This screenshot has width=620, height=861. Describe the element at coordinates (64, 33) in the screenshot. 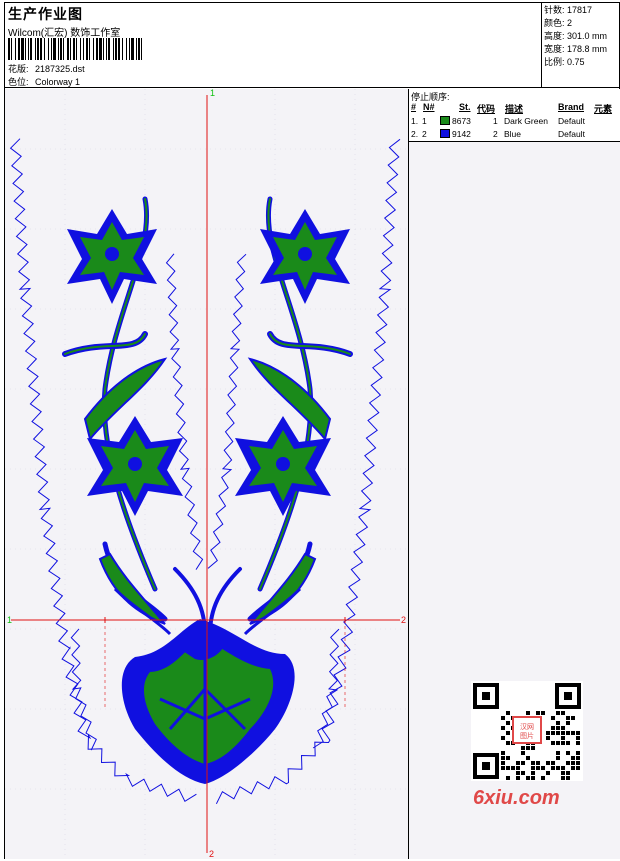

I see `studio-name: Wilcom(汇宏) 数饰工作室` at that location.